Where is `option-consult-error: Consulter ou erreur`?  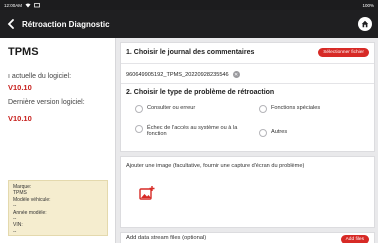
option-consult-error: Consulter ou erreur is located at coordinates (165, 109).